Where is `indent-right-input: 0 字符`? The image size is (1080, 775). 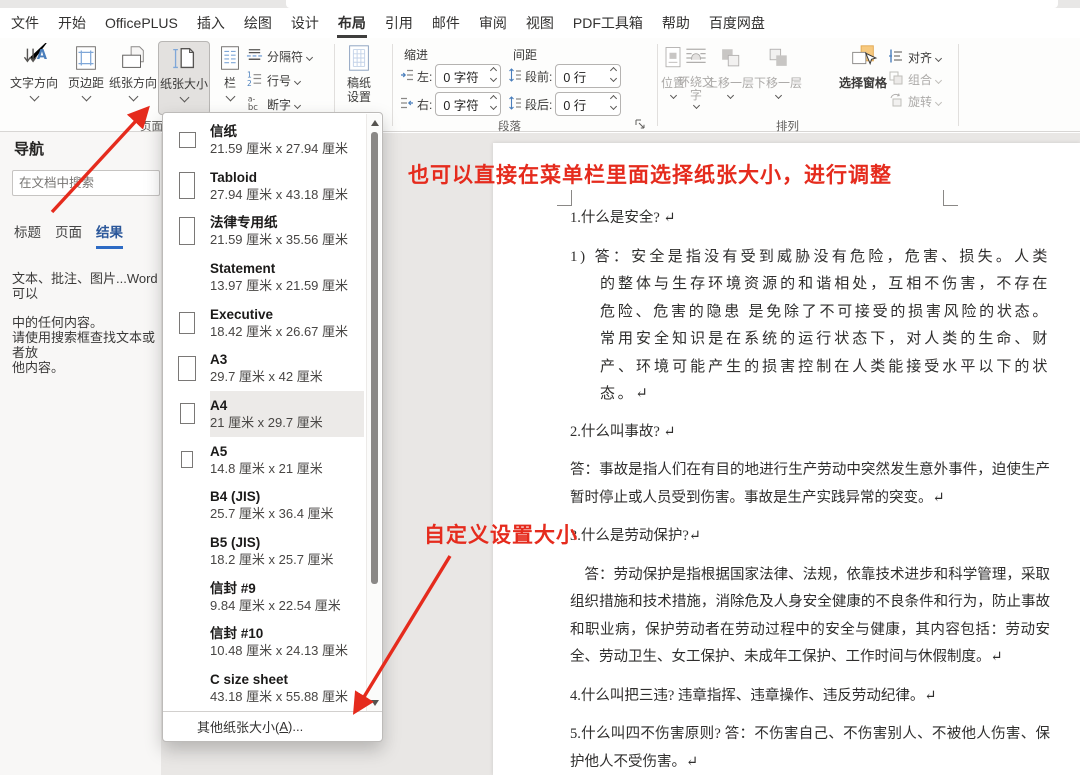 indent-right-input: 0 字符 is located at coordinates (468, 104).